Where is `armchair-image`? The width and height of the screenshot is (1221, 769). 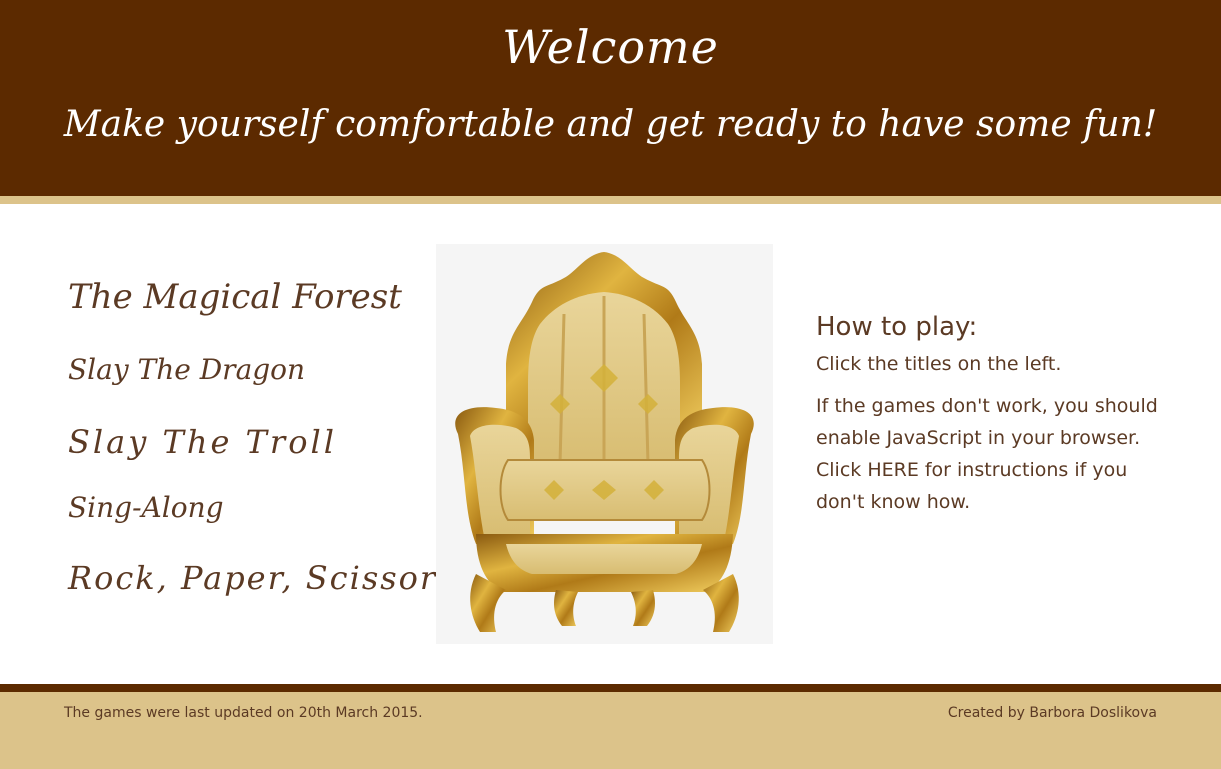
armchair-image is located at coordinates (604, 444).